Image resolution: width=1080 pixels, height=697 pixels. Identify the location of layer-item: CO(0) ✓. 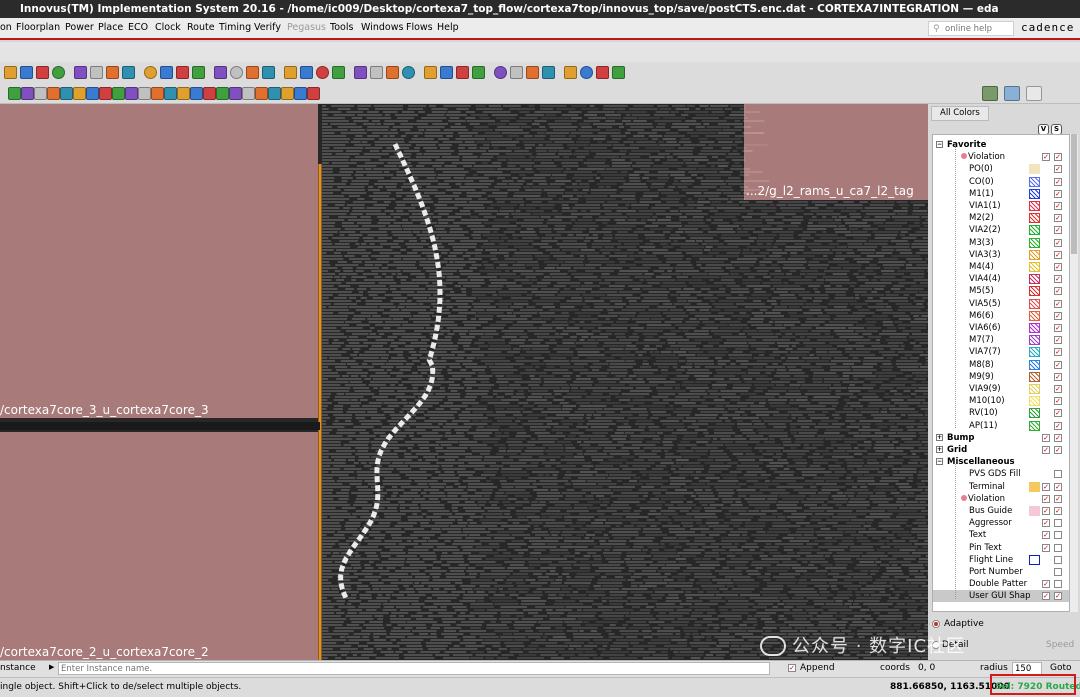
(1001, 182).